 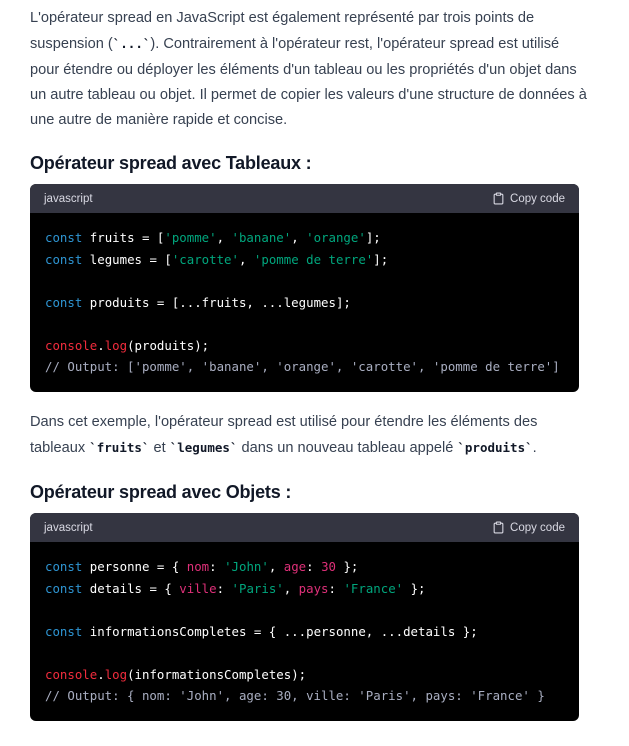 What do you see at coordinates (205, 259) in the screenshot?
I see `code-string: 'carotte'` at bounding box center [205, 259].